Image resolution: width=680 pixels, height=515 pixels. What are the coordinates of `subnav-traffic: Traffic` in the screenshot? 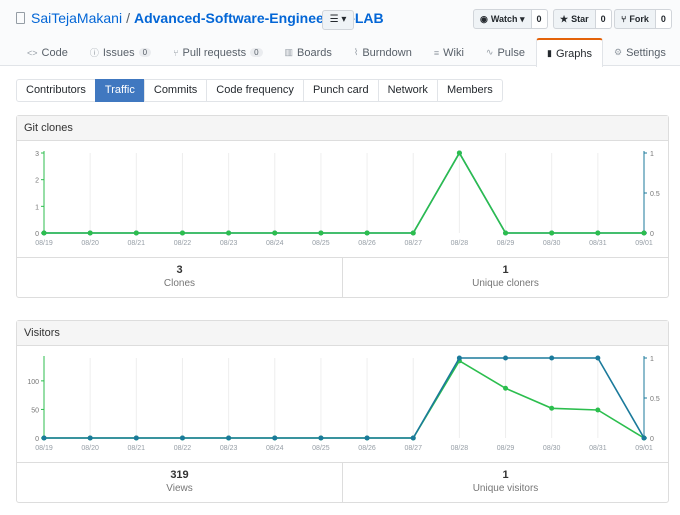 It's located at (119, 90).